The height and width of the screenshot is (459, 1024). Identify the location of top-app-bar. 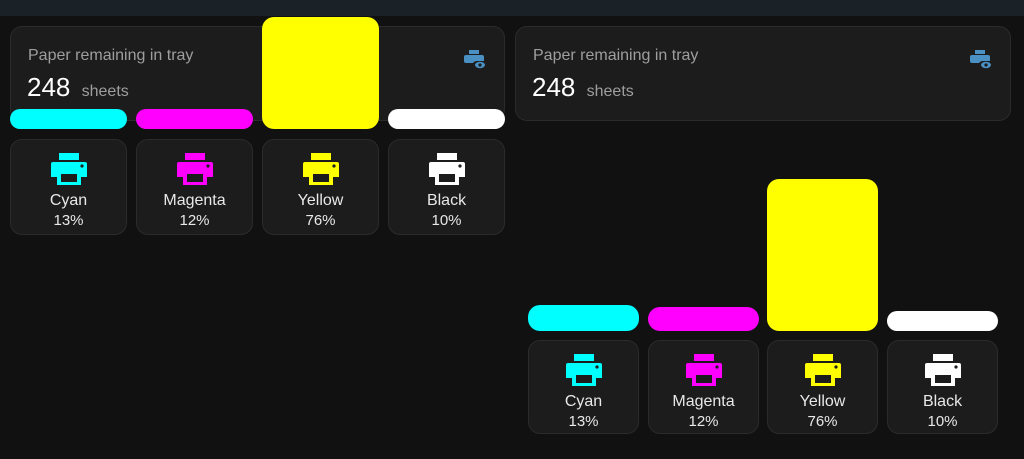
(512, 8).